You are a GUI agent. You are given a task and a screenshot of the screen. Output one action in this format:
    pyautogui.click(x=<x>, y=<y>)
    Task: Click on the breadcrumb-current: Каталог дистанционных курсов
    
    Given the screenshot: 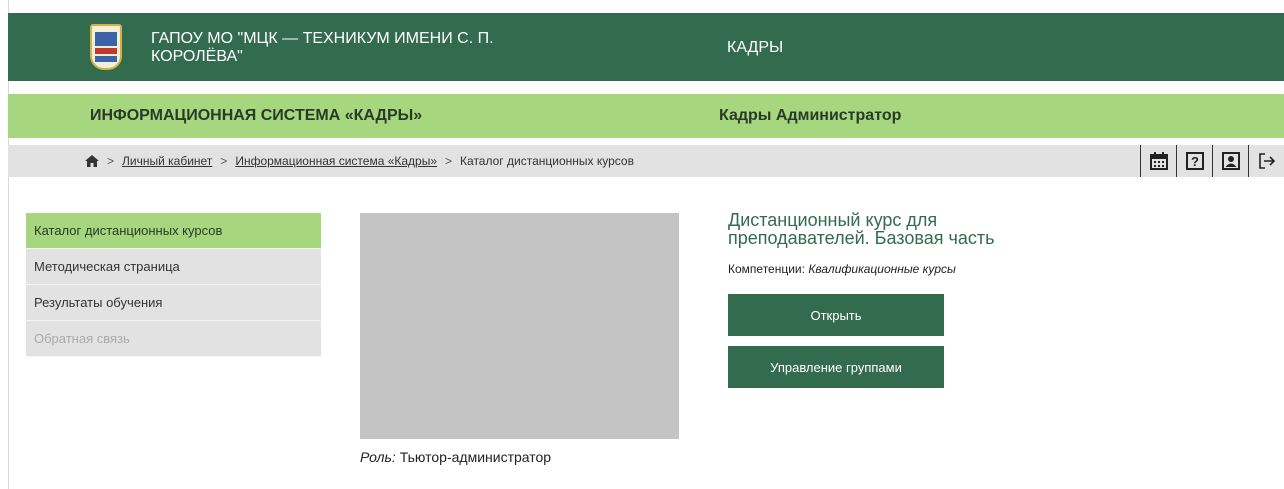 What is the action you would take?
    pyautogui.click(x=547, y=161)
    